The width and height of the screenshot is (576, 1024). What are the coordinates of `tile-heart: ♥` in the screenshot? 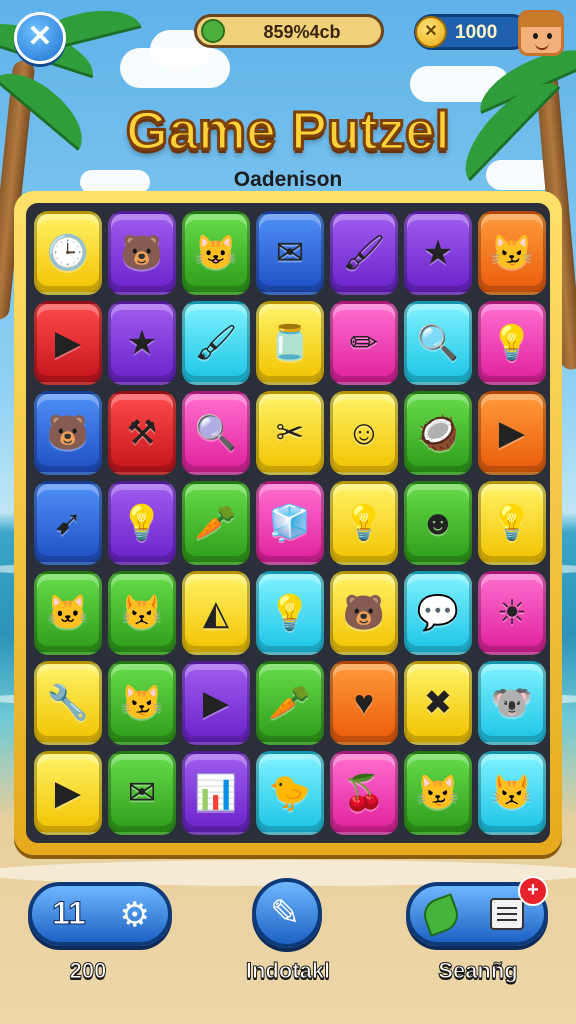 It's located at (364, 703).